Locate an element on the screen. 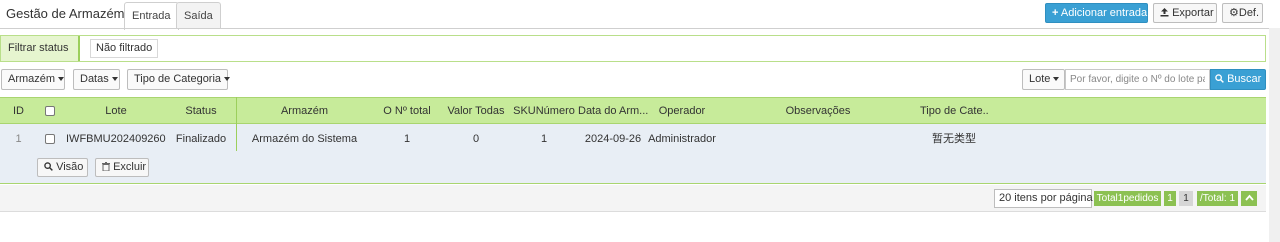  column-valor: Valor Todas is located at coordinates (476, 111).